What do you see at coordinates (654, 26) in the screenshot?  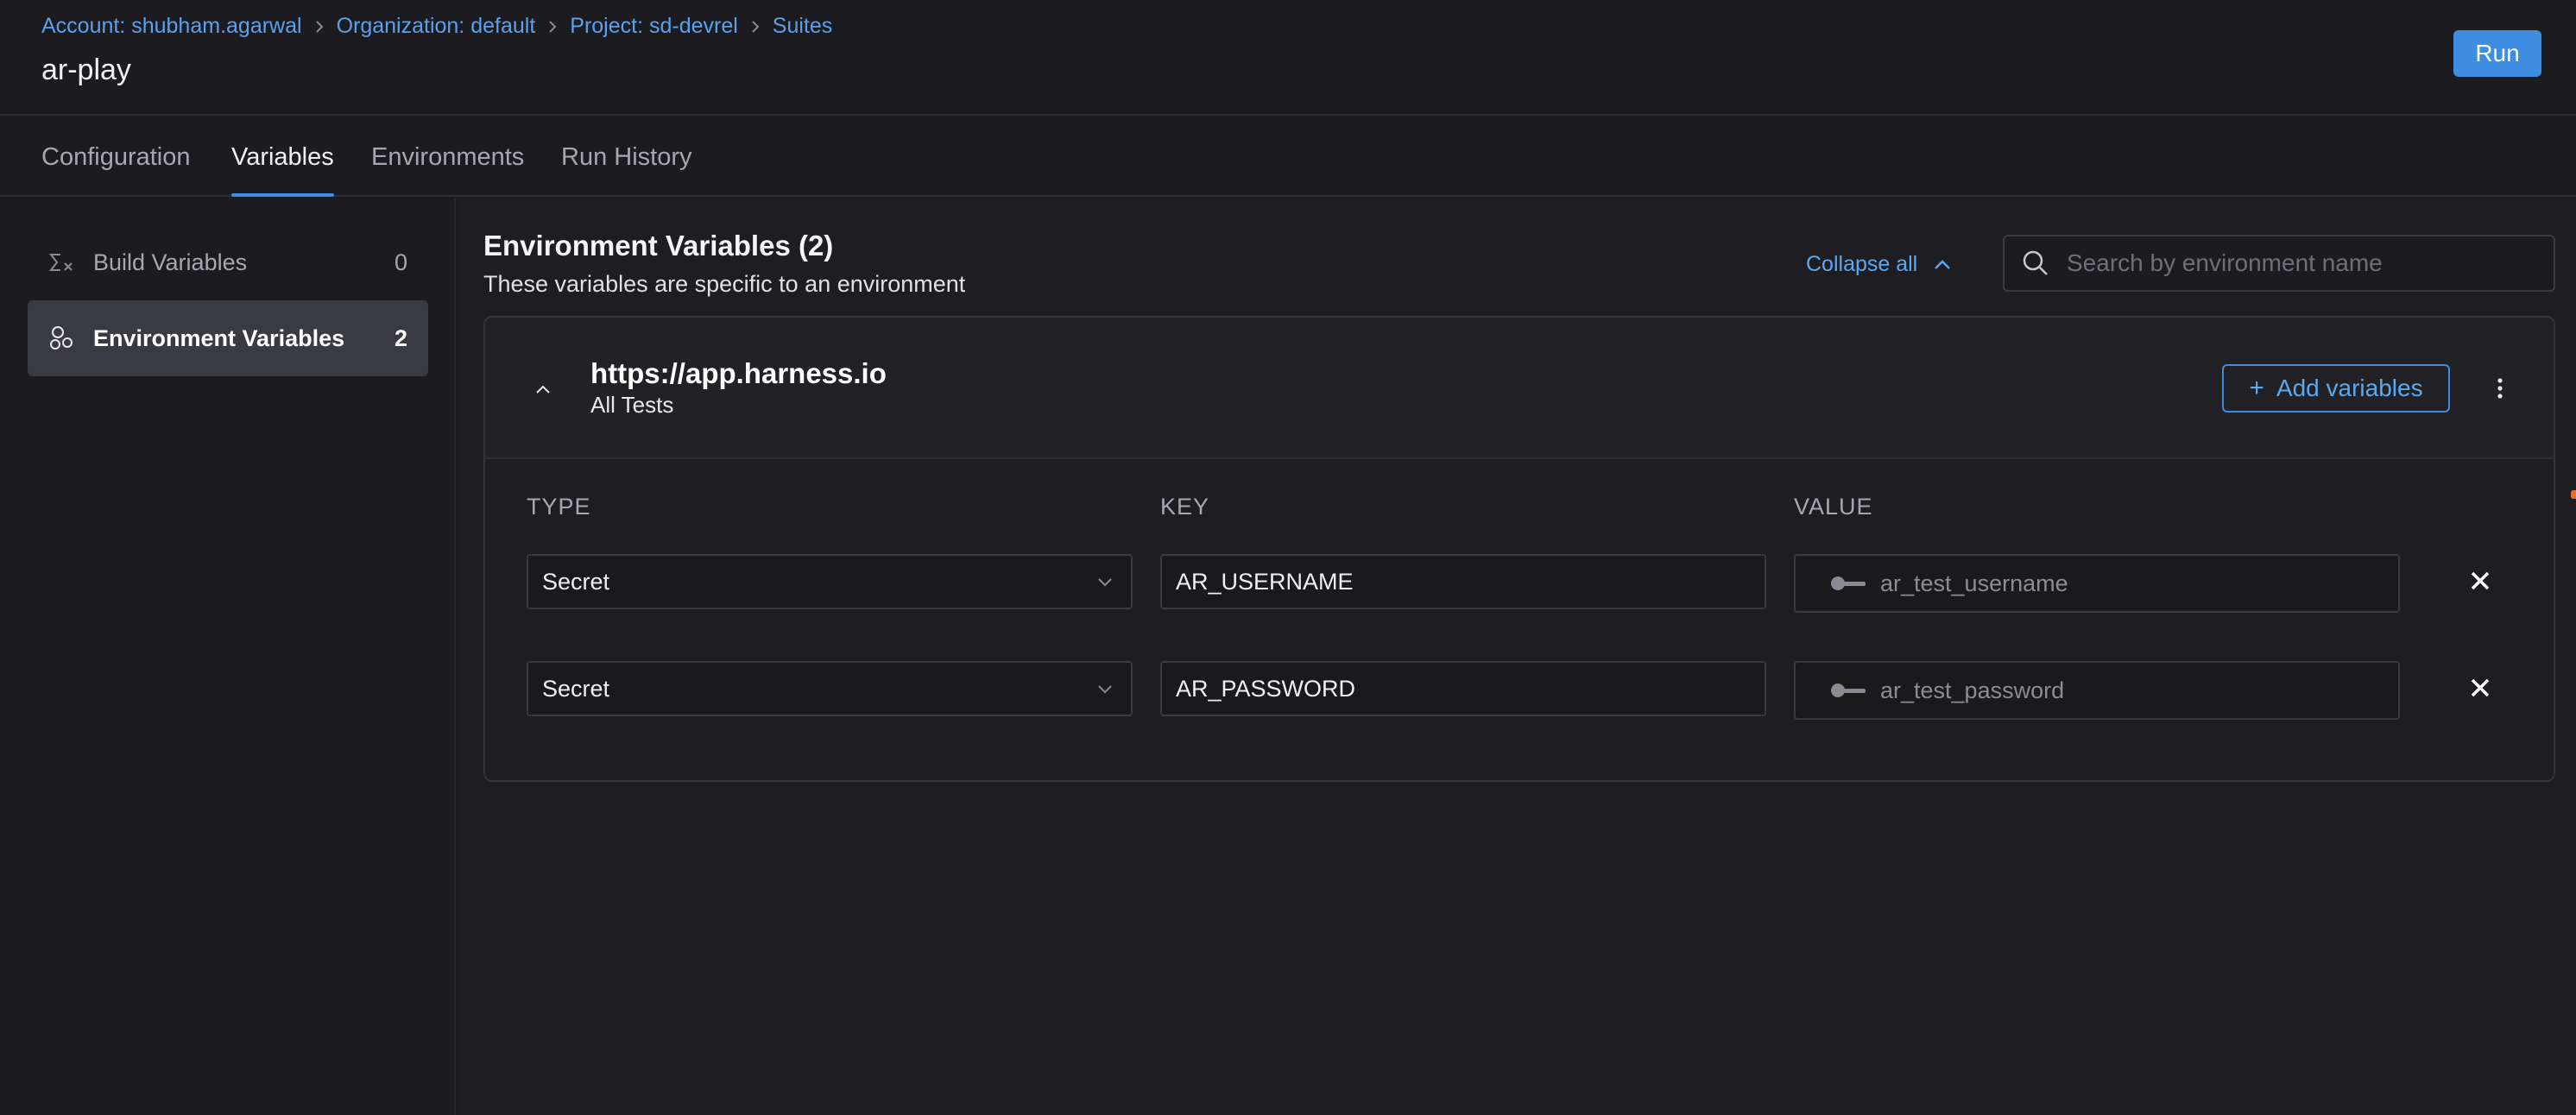 I see `breadcrumb-project: Project: sd-devrel` at bounding box center [654, 26].